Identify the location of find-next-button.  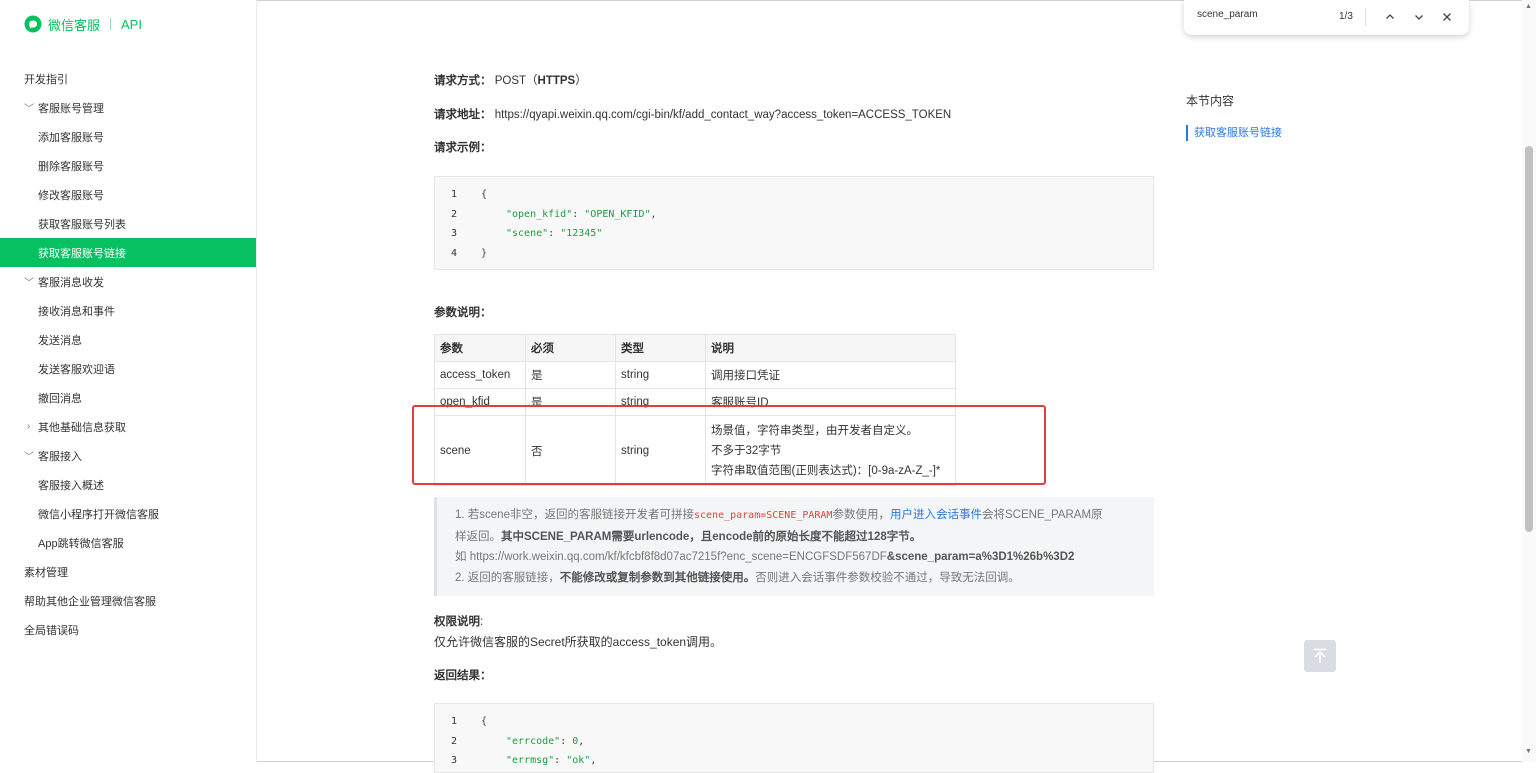
(1419, 17).